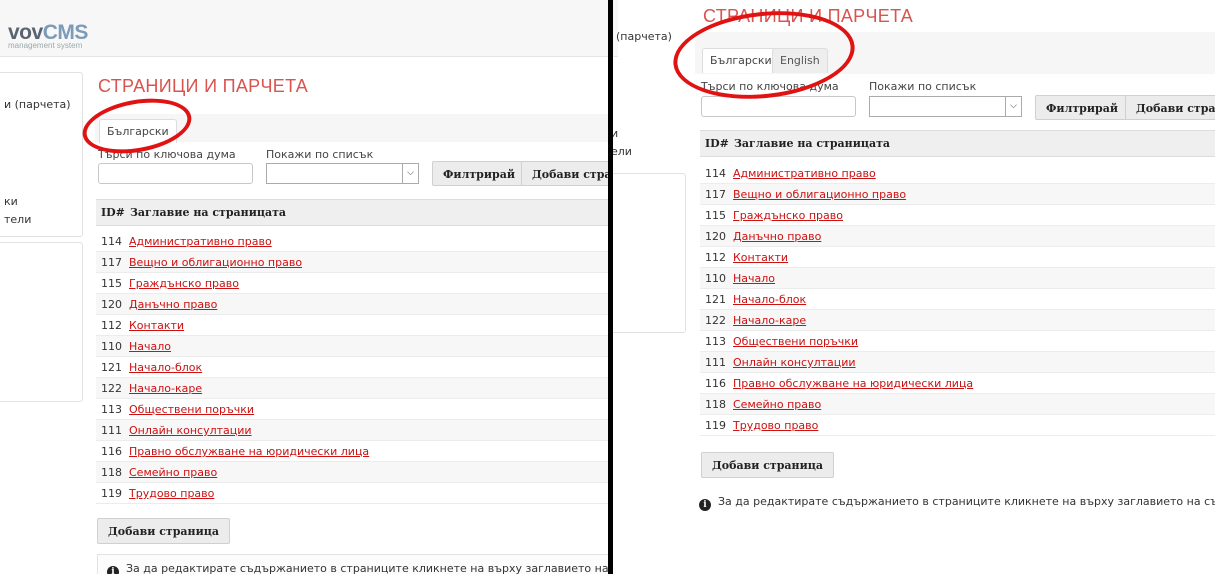 Image resolution: width=1215 pixels, height=574 pixels. Describe the element at coordinates (352, 409) in the screenshot. I see `table-row: 113 Обществени поръчки` at that location.